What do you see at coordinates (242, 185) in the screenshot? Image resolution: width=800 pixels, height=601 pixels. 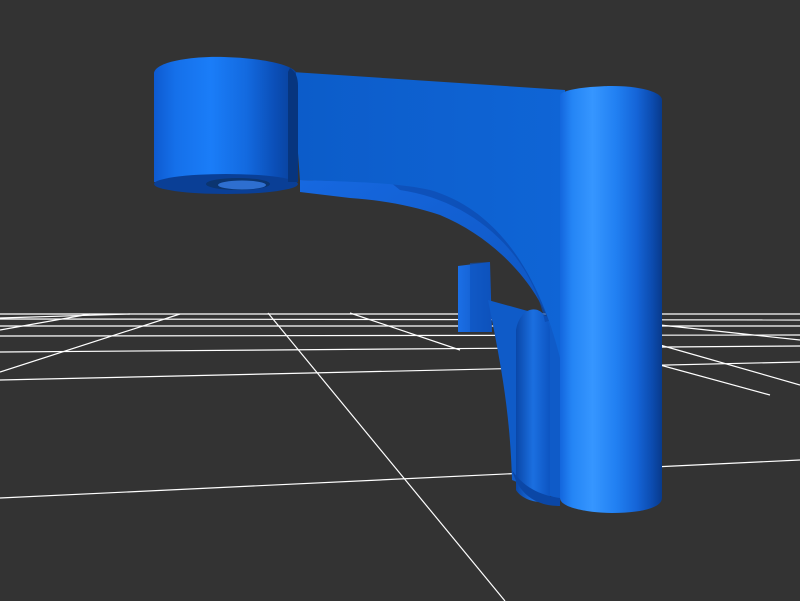 I see `mounting-hole-inner` at bounding box center [242, 185].